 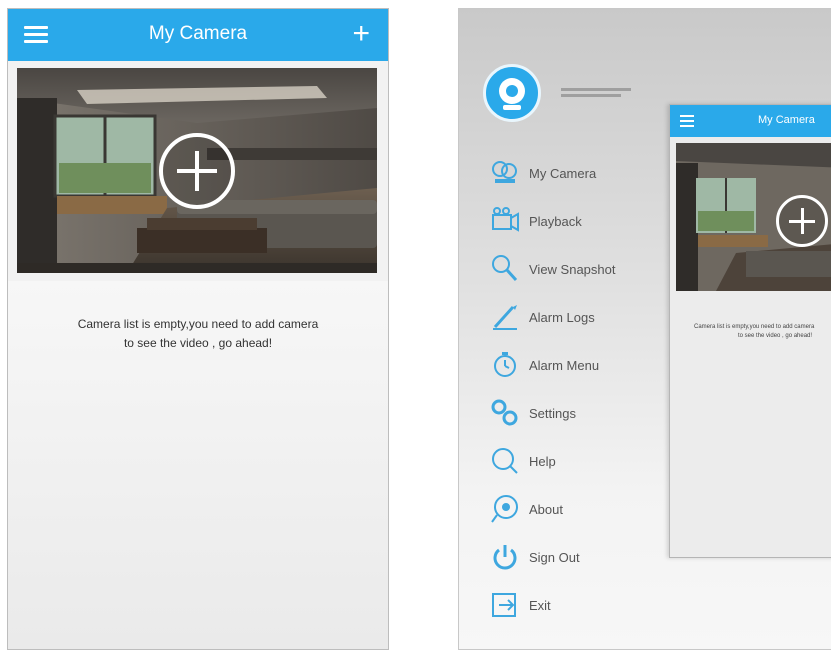 I want to click on exit-icon, so click(x=505, y=605).